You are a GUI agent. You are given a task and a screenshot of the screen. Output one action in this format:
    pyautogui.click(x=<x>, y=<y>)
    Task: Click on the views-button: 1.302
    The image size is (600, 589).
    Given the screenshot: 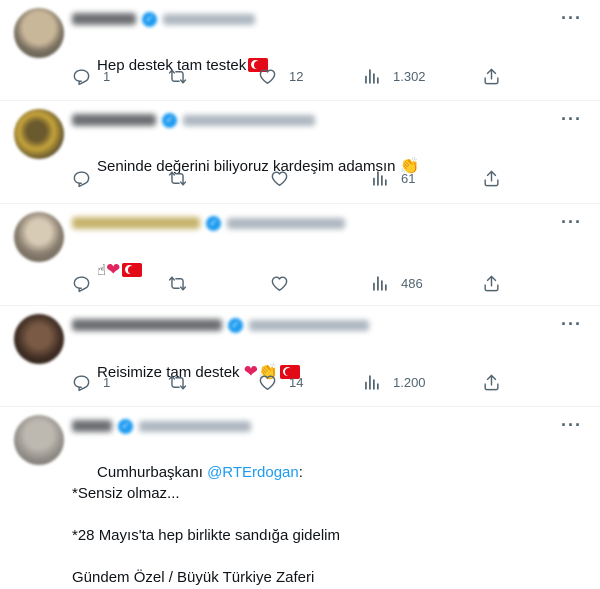 What is the action you would take?
    pyautogui.click(x=394, y=76)
    